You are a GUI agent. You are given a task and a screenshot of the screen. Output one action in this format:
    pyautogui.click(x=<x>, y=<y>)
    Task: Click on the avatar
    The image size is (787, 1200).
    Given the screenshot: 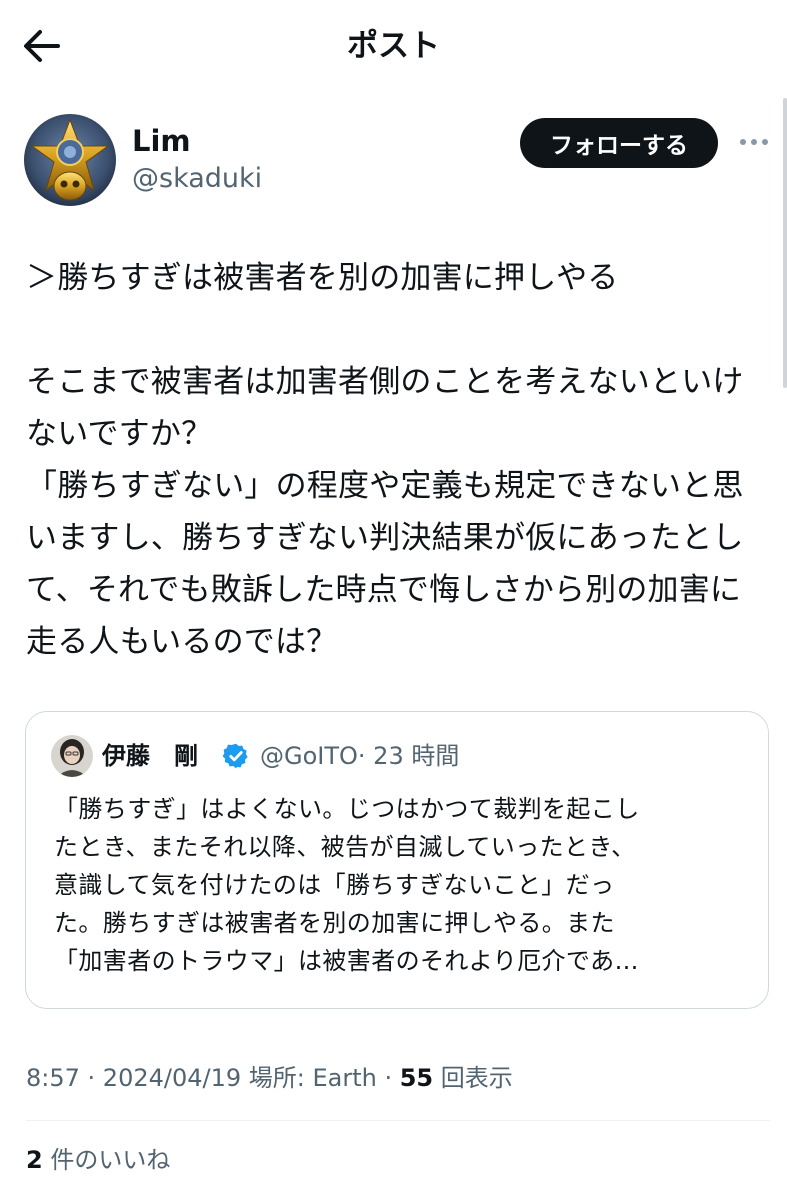 What is the action you would take?
    pyautogui.click(x=70, y=160)
    